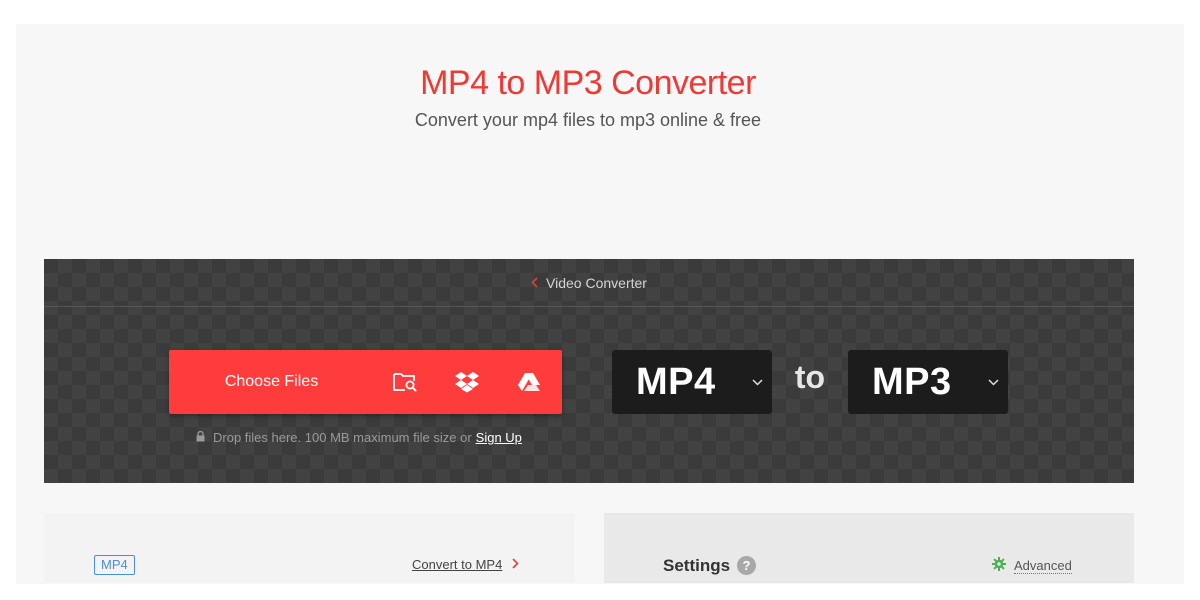 The width and height of the screenshot is (1200, 600). What do you see at coordinates (457, 564) in the screenshot?
I see `convert-link-label: Convert to MP4` at bounding box center [457, 564].